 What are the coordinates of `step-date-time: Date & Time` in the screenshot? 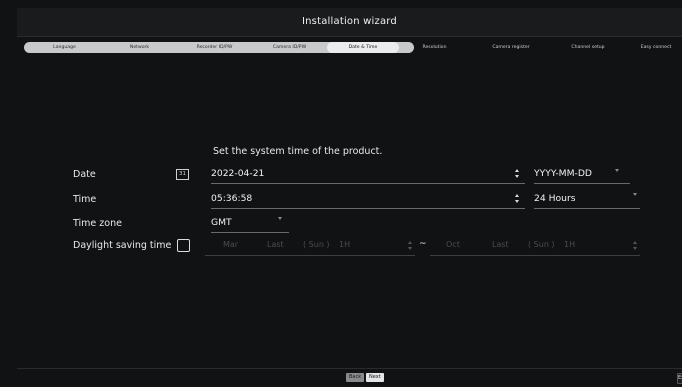 It's located at (363, 47).